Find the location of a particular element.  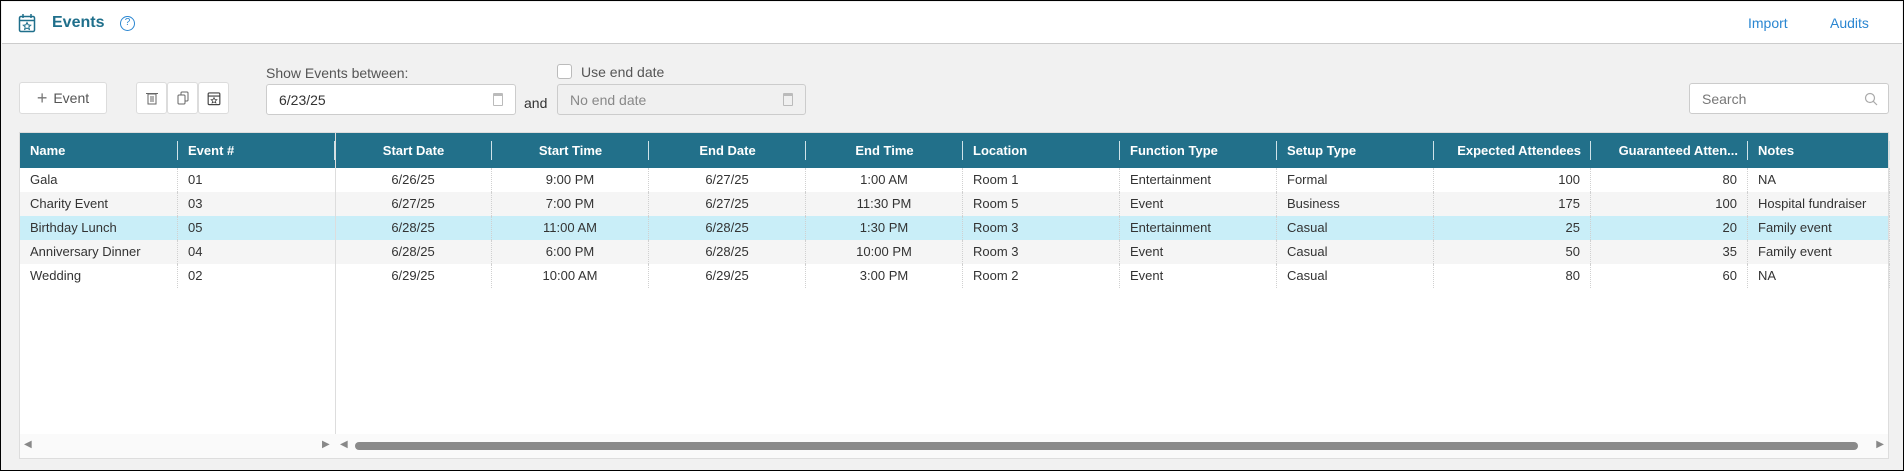

cell-event-number: 05 is located at coordinates (195, 227).